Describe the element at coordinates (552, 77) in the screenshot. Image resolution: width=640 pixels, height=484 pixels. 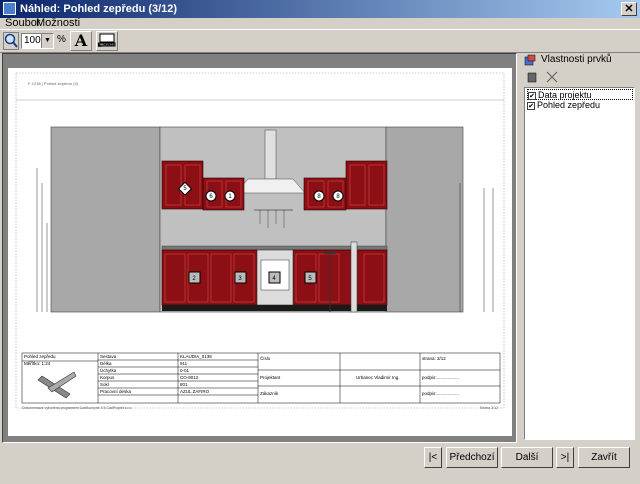
I see `close-icon` at that location.